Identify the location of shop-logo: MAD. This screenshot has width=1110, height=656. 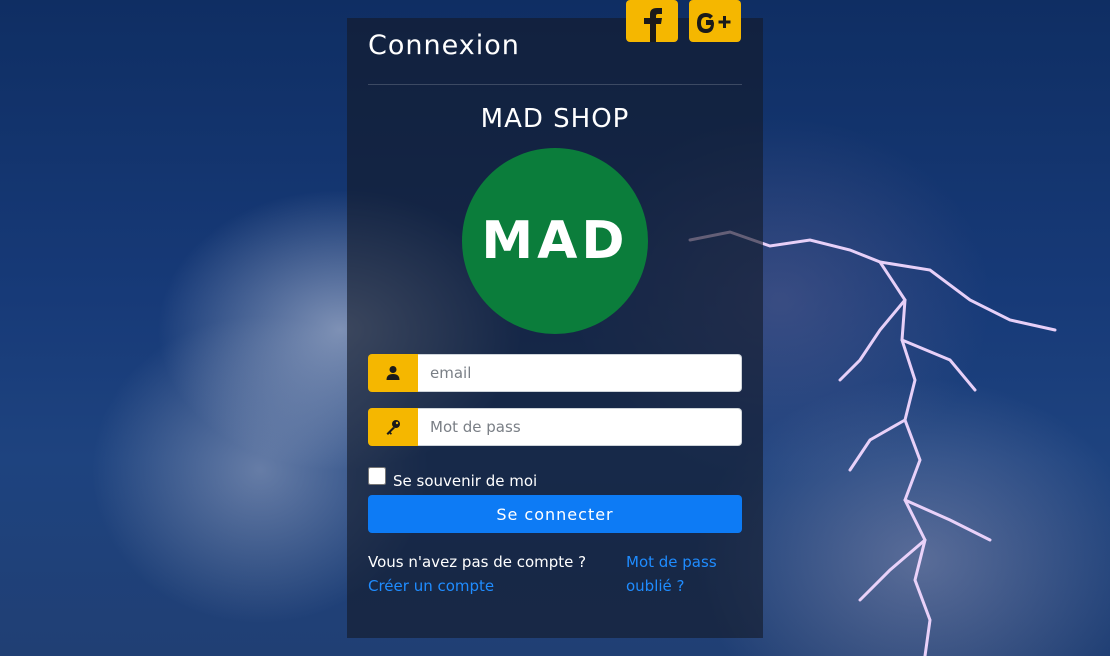
(555, 241).